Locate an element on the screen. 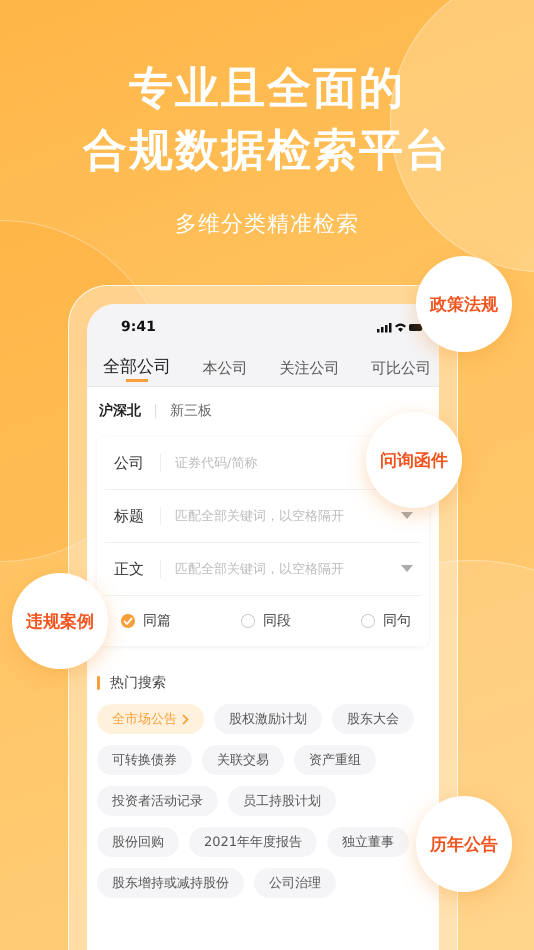 The image size is (534, 950). company-tab: 可比公司 is located at coordinates (400, 368).